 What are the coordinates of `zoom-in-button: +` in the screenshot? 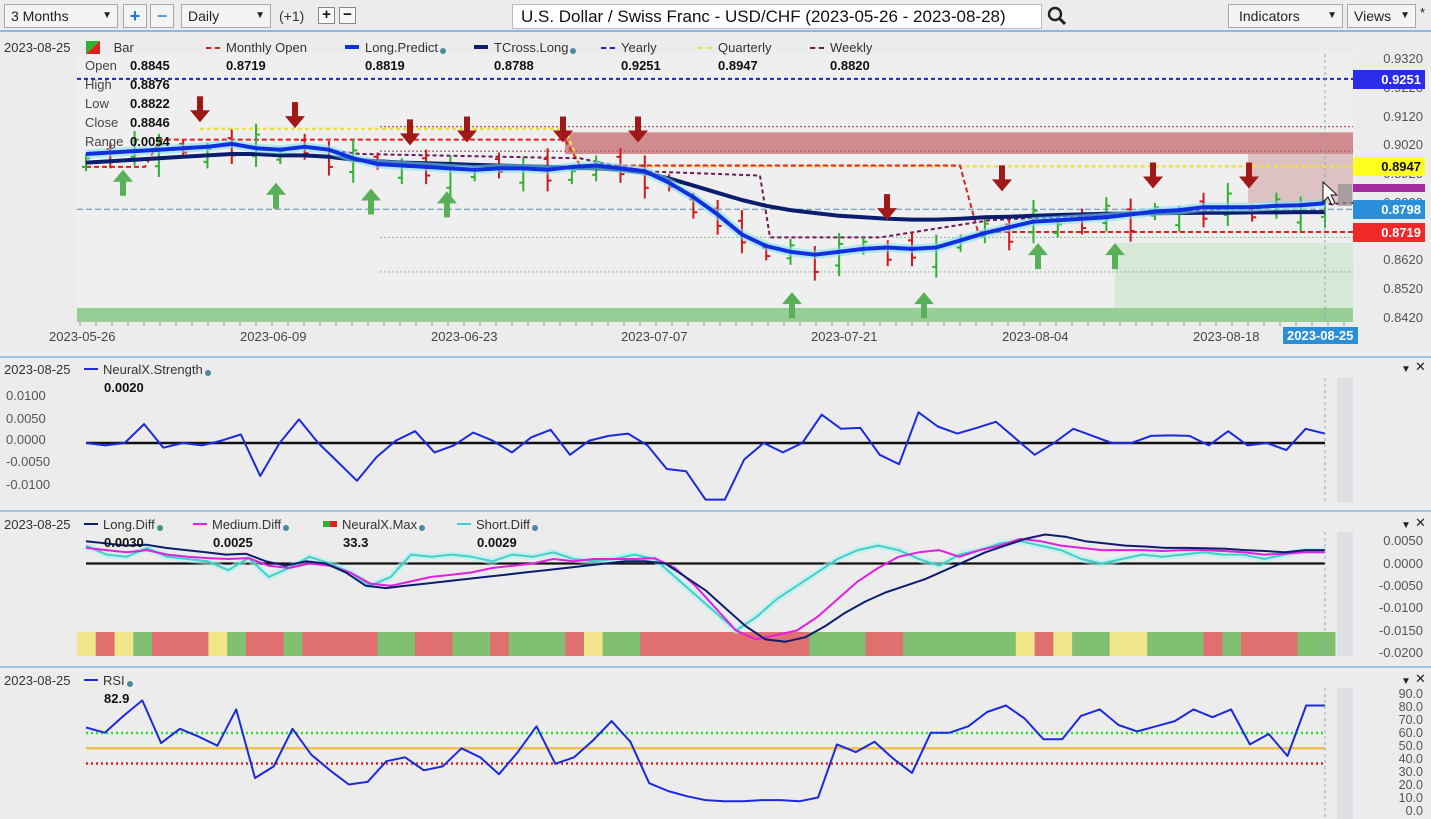 It's located at (135, 16).